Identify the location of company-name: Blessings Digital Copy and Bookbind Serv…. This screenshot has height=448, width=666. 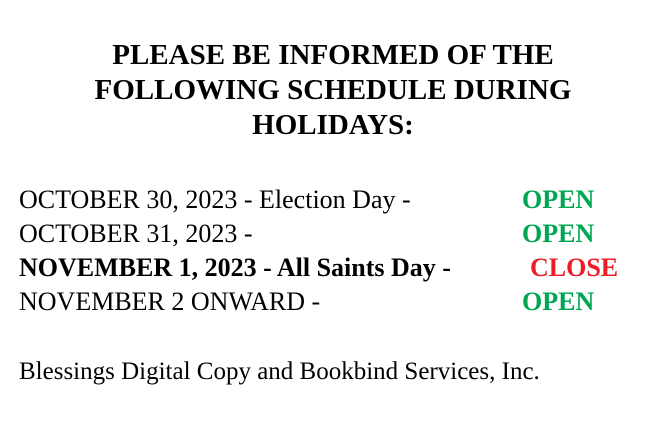
(279, 371).